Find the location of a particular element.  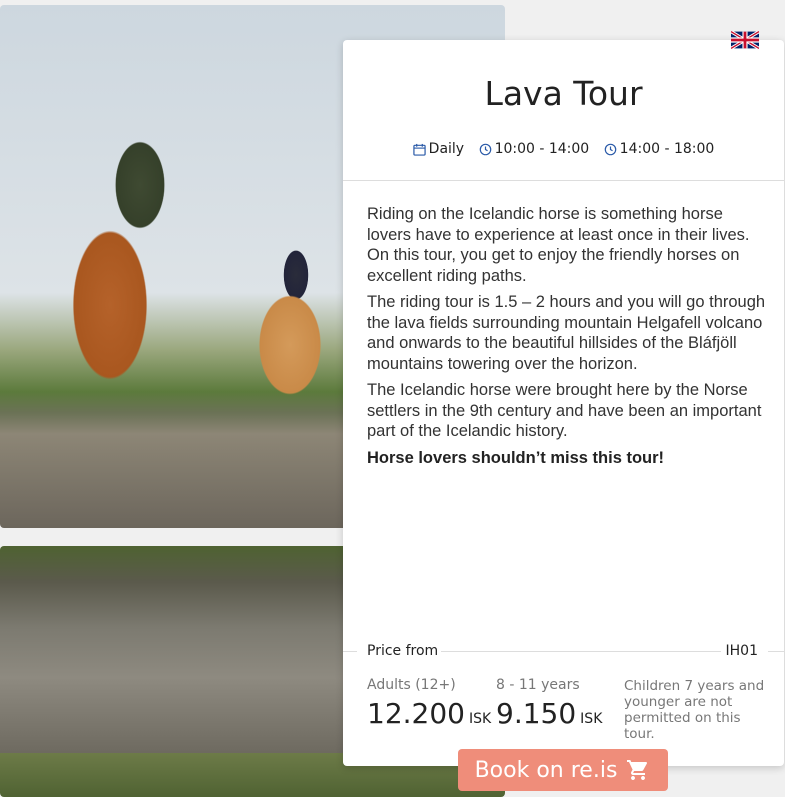

uk-flag-icon is located at coordinates (745, 40).